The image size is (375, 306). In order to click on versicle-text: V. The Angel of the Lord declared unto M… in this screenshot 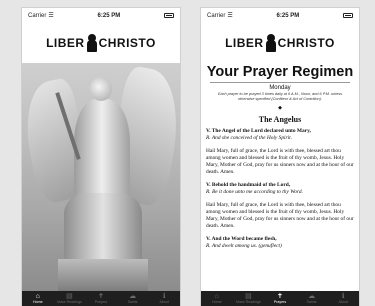, I will do `click(258, 131)`.